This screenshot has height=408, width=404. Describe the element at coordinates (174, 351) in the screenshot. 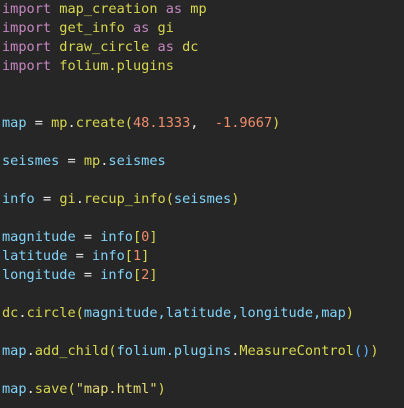

I see `inner-object-name: folium.plugins` at that location.